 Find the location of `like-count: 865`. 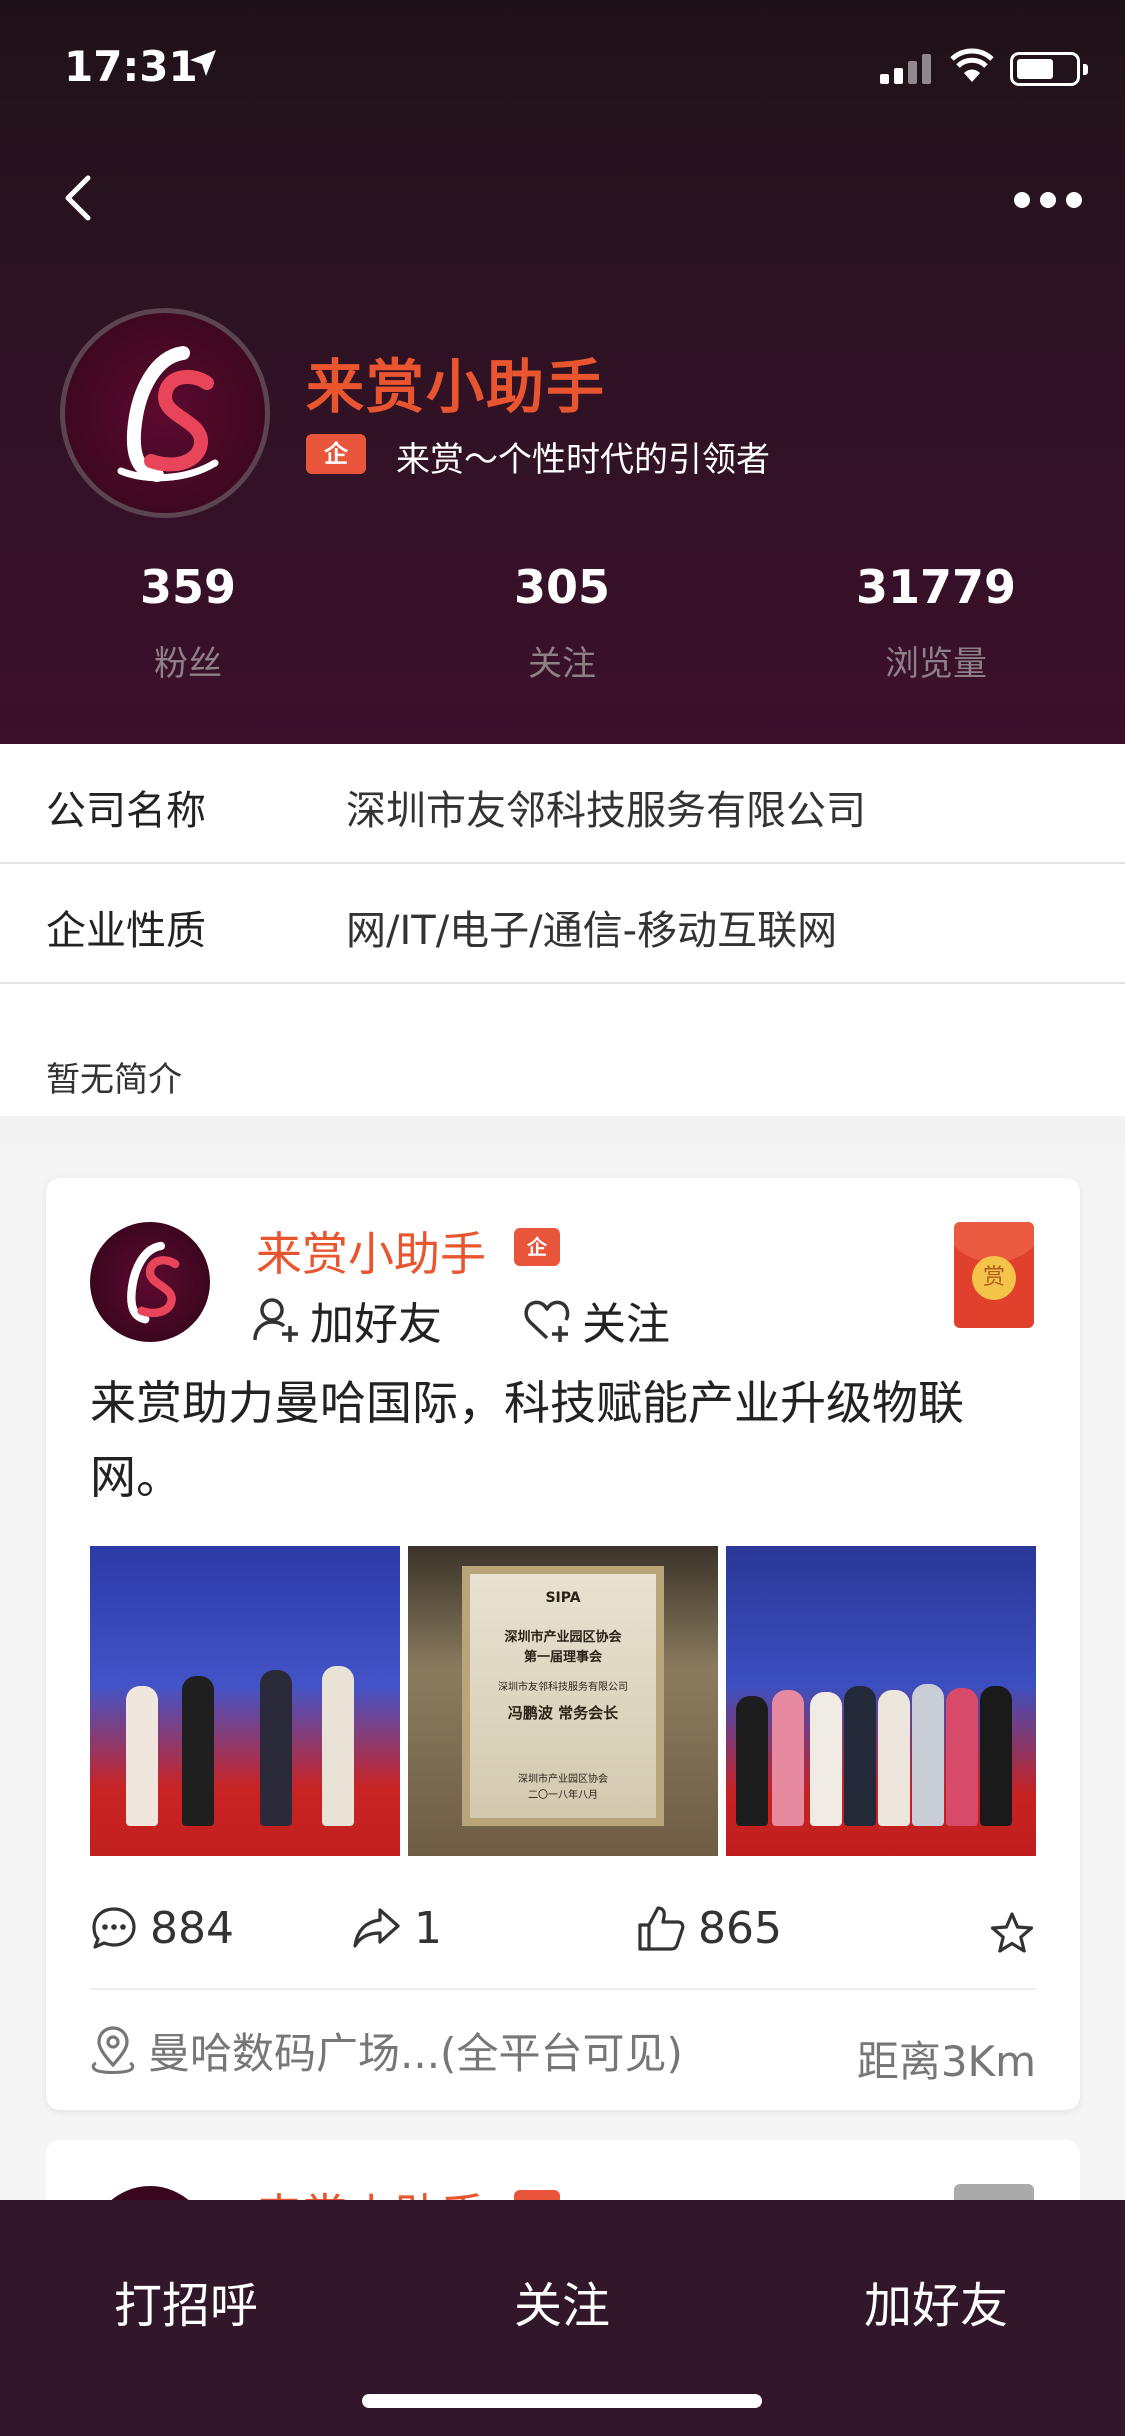

like-count: 865 is located at coordinates (740, 1928).